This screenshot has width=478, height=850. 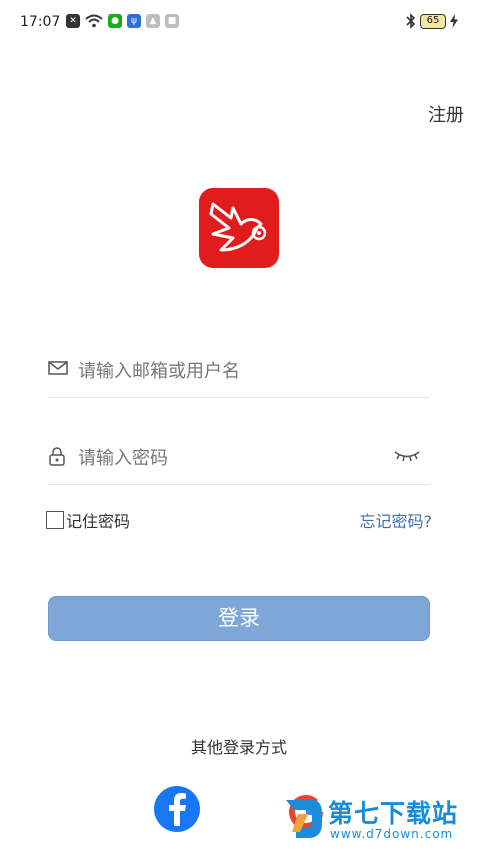 I want to click on app-logo, so click(x=239, y=228).